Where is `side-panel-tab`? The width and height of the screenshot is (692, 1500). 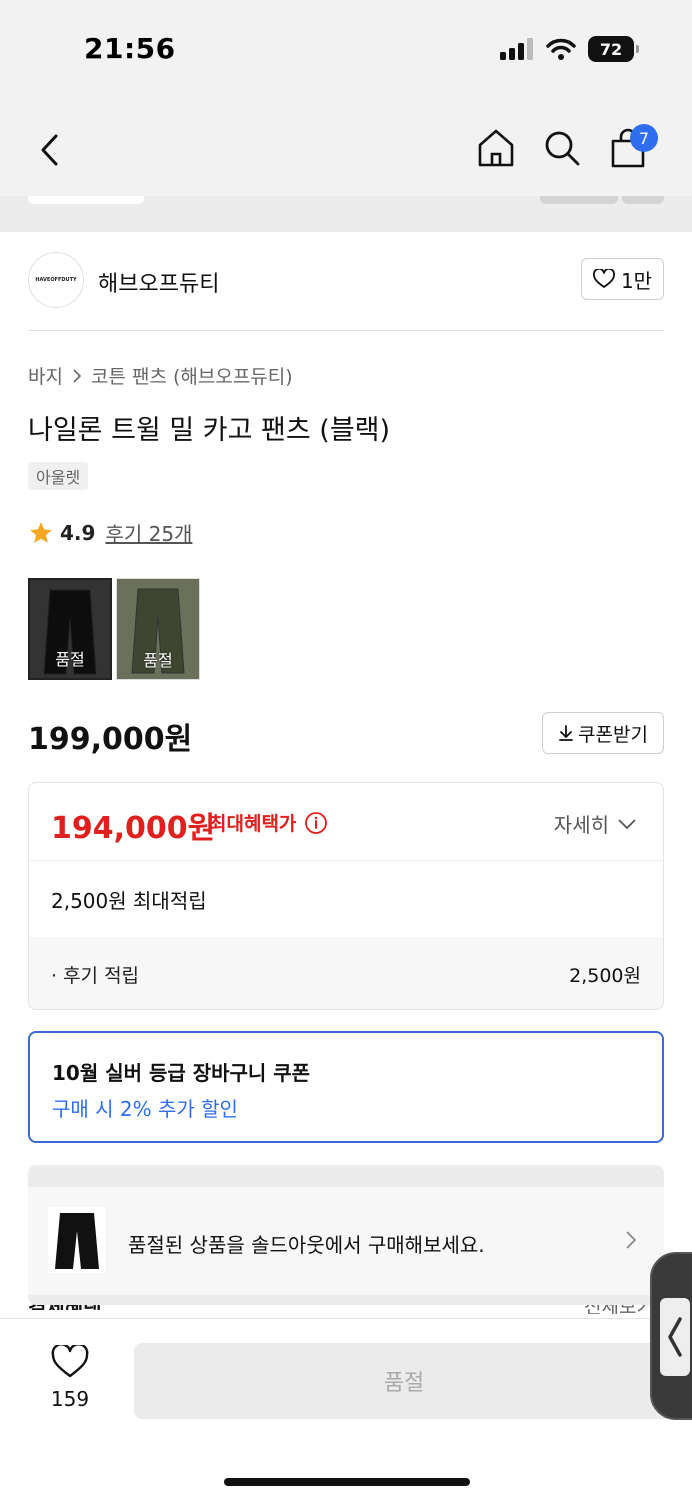 side-panel-tab is located at coordinates (675, 1337).